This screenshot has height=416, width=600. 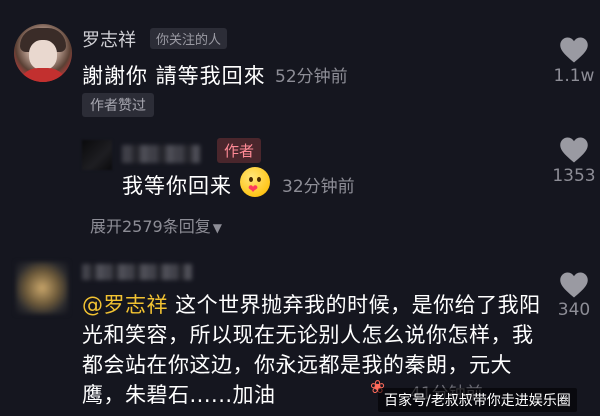 I want to click on author-liked-badge: 作者赞过, so click(x=118, y=105).